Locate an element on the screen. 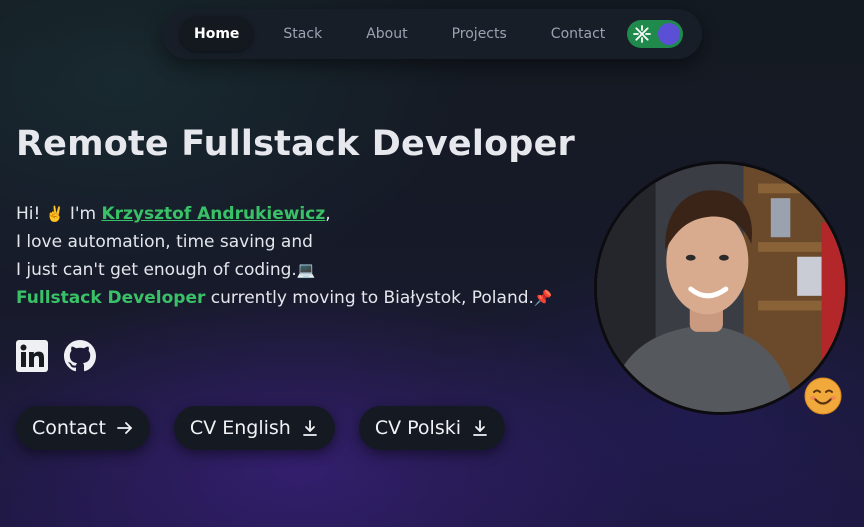  nav-about: About is located at coordinates (386, 34).